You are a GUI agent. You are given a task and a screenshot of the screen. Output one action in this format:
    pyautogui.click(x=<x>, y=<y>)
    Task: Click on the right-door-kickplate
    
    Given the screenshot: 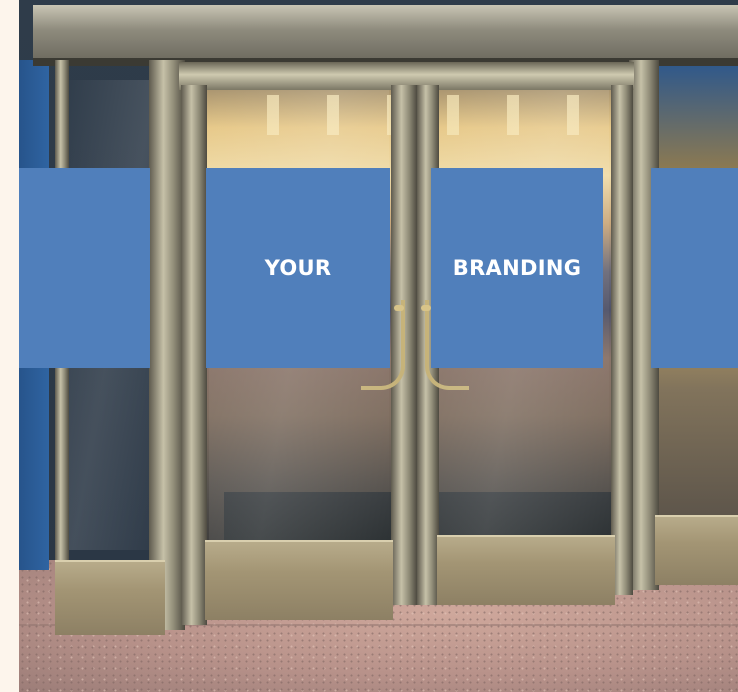 What is the action you would take?
    pyautogui.click(x=526, y=570)
    